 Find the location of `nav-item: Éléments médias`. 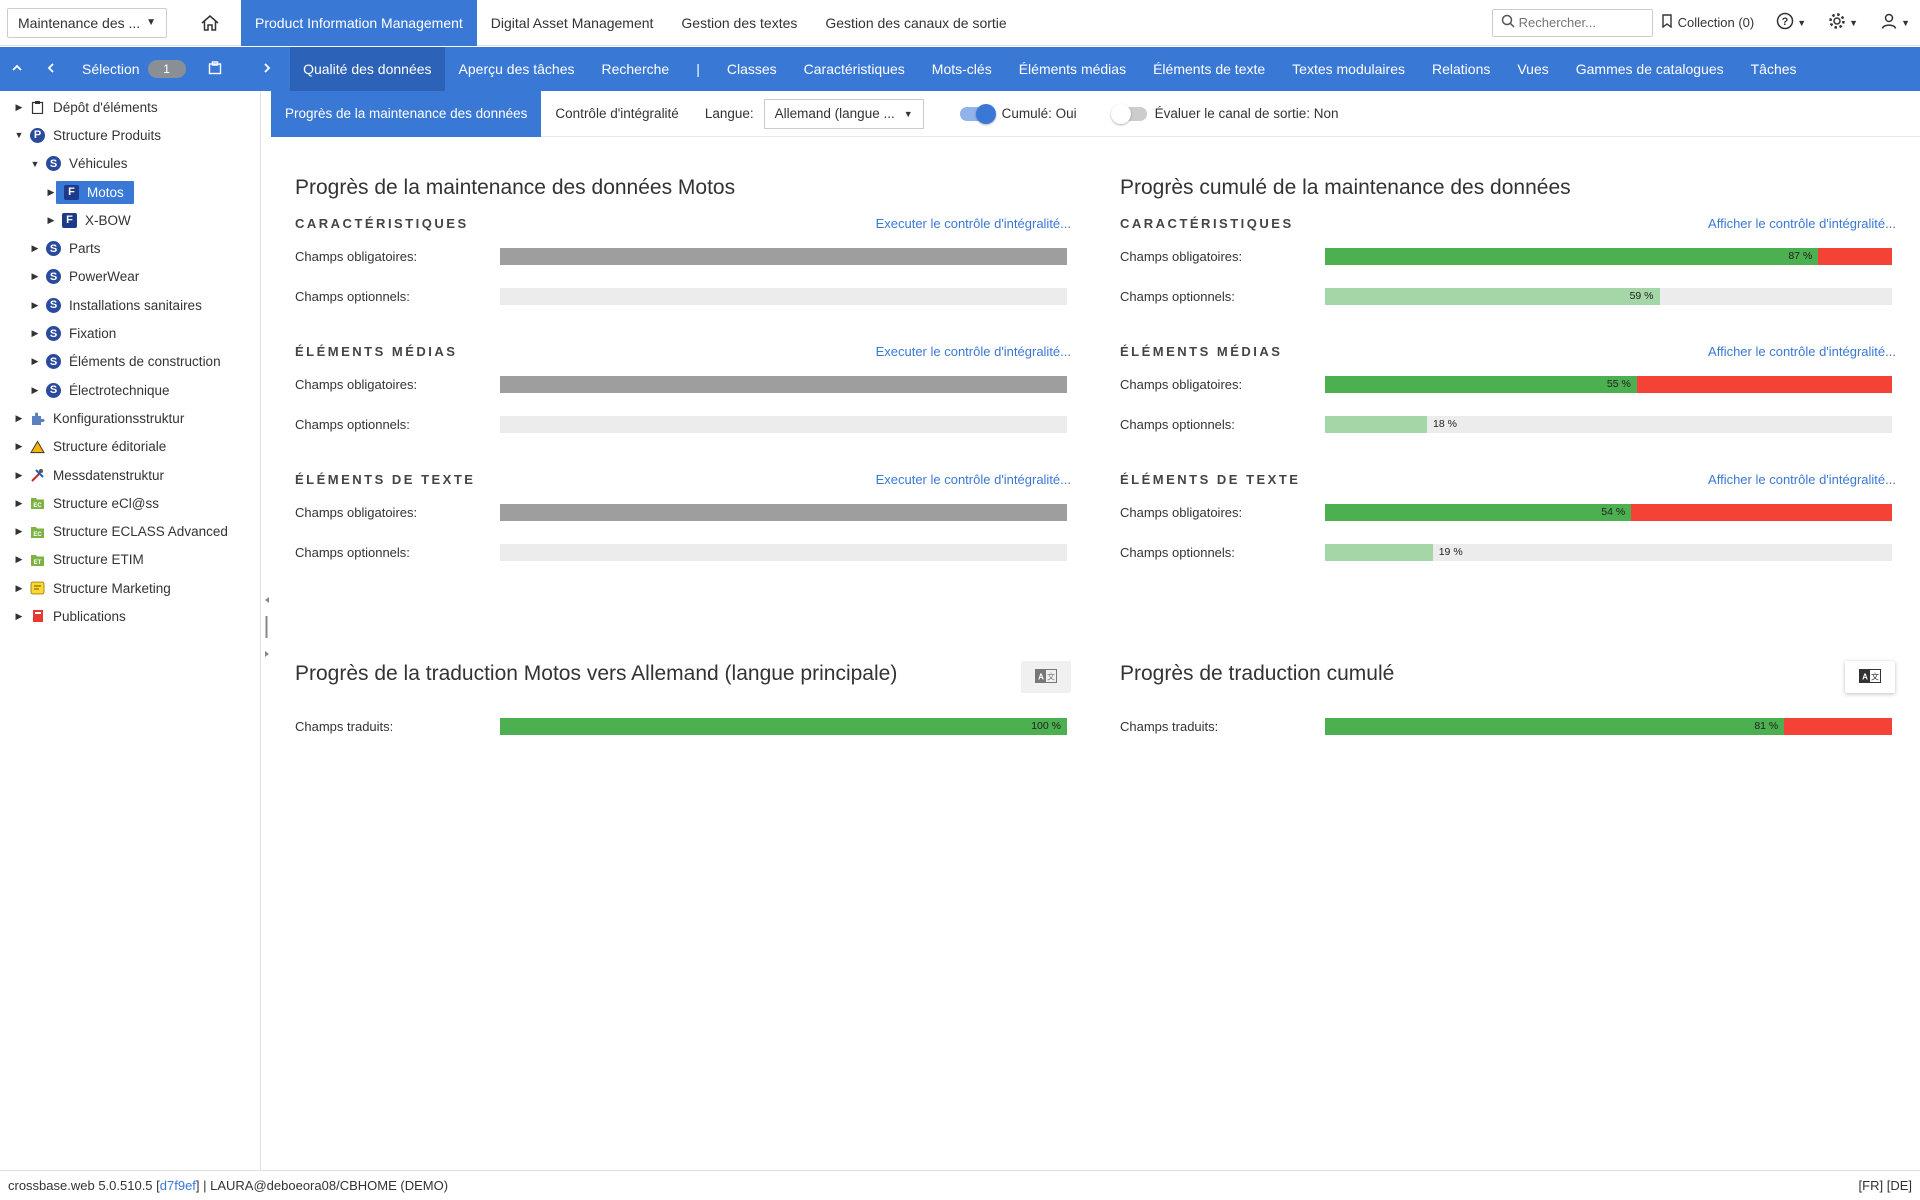

nav-item: Éléments médias is located at coordinates (1072, 69).